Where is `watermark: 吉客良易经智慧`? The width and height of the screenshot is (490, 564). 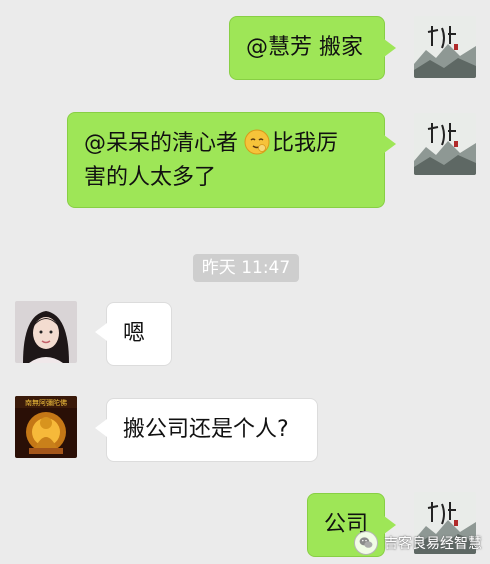 watermark: 吉客良易经智慧 is located at coordinates (418, 543).